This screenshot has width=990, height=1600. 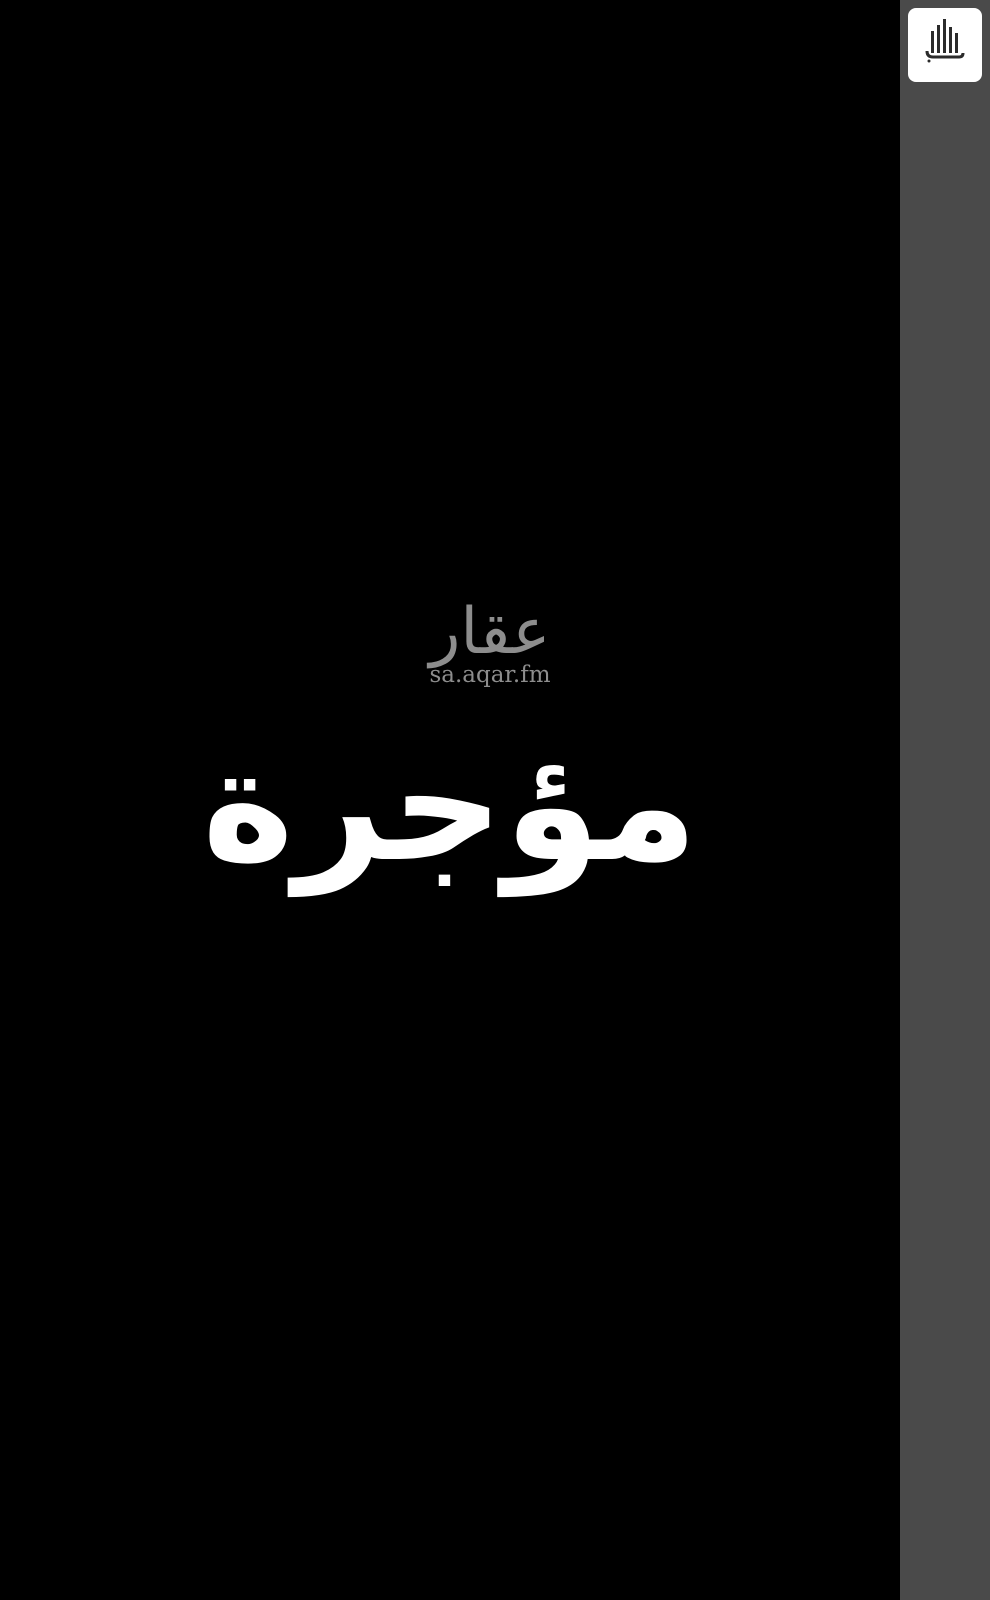 I want to click on rented-label: مؤجرة, so click(x=450, y=805).